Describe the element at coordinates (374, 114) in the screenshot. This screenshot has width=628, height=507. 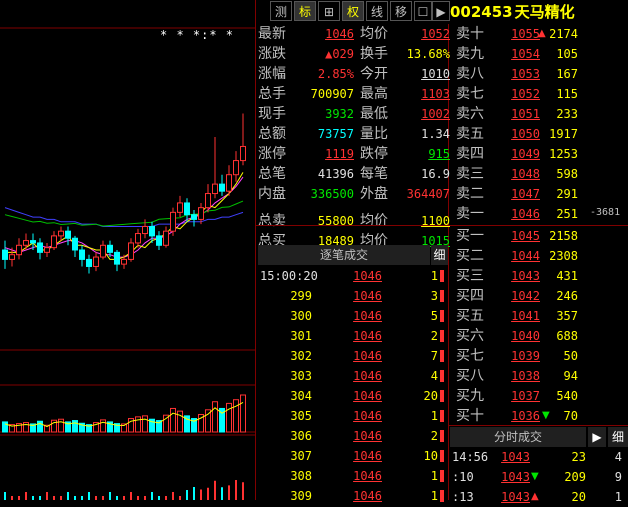
I see `quote-label: 最低` at that location.